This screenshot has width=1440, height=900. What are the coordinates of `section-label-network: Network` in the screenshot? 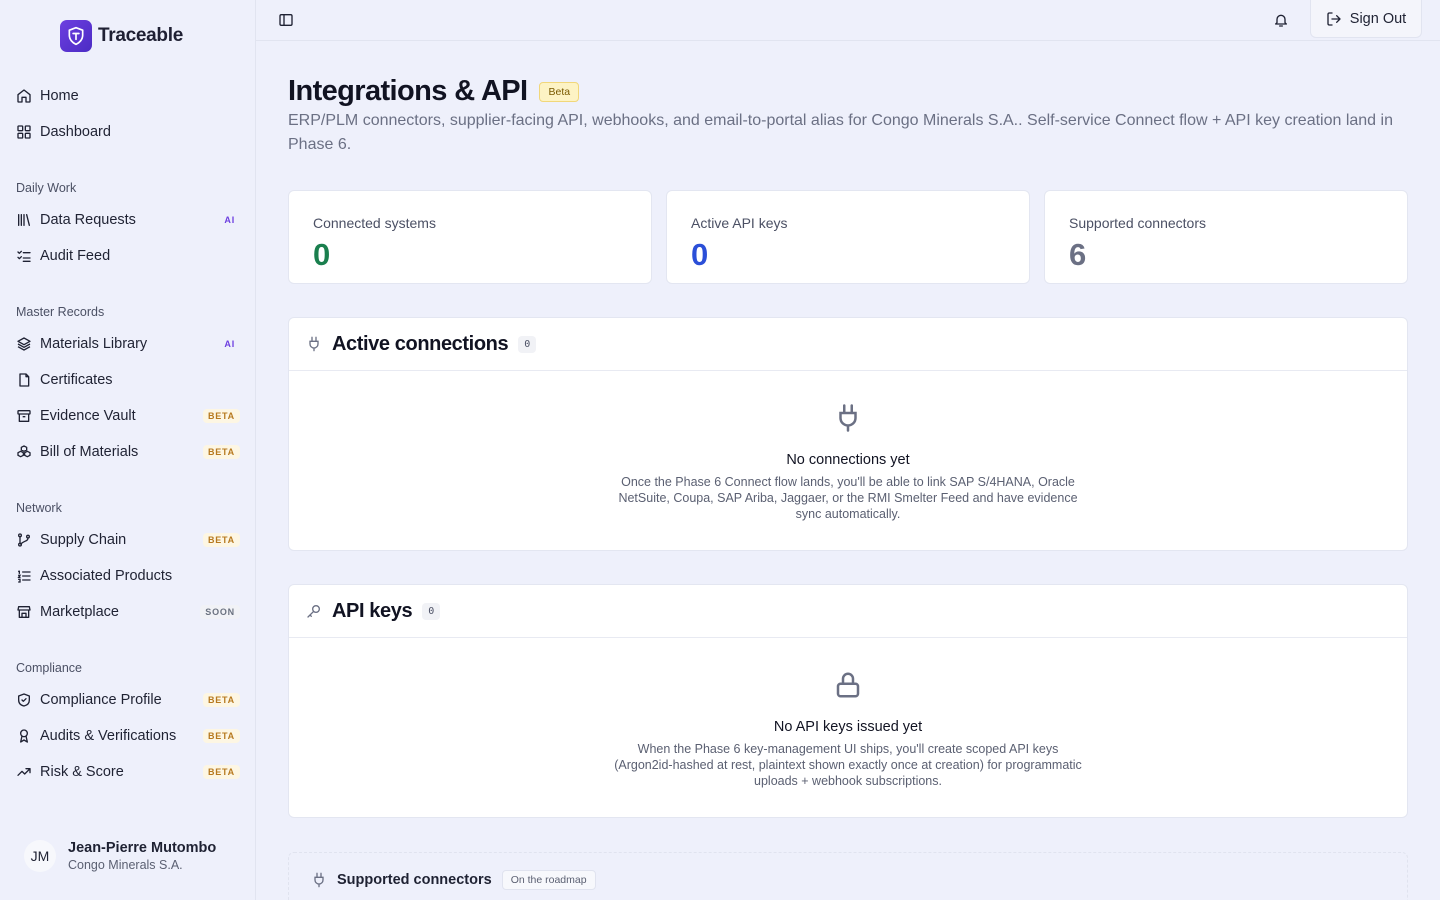 It's located at (39, 508).